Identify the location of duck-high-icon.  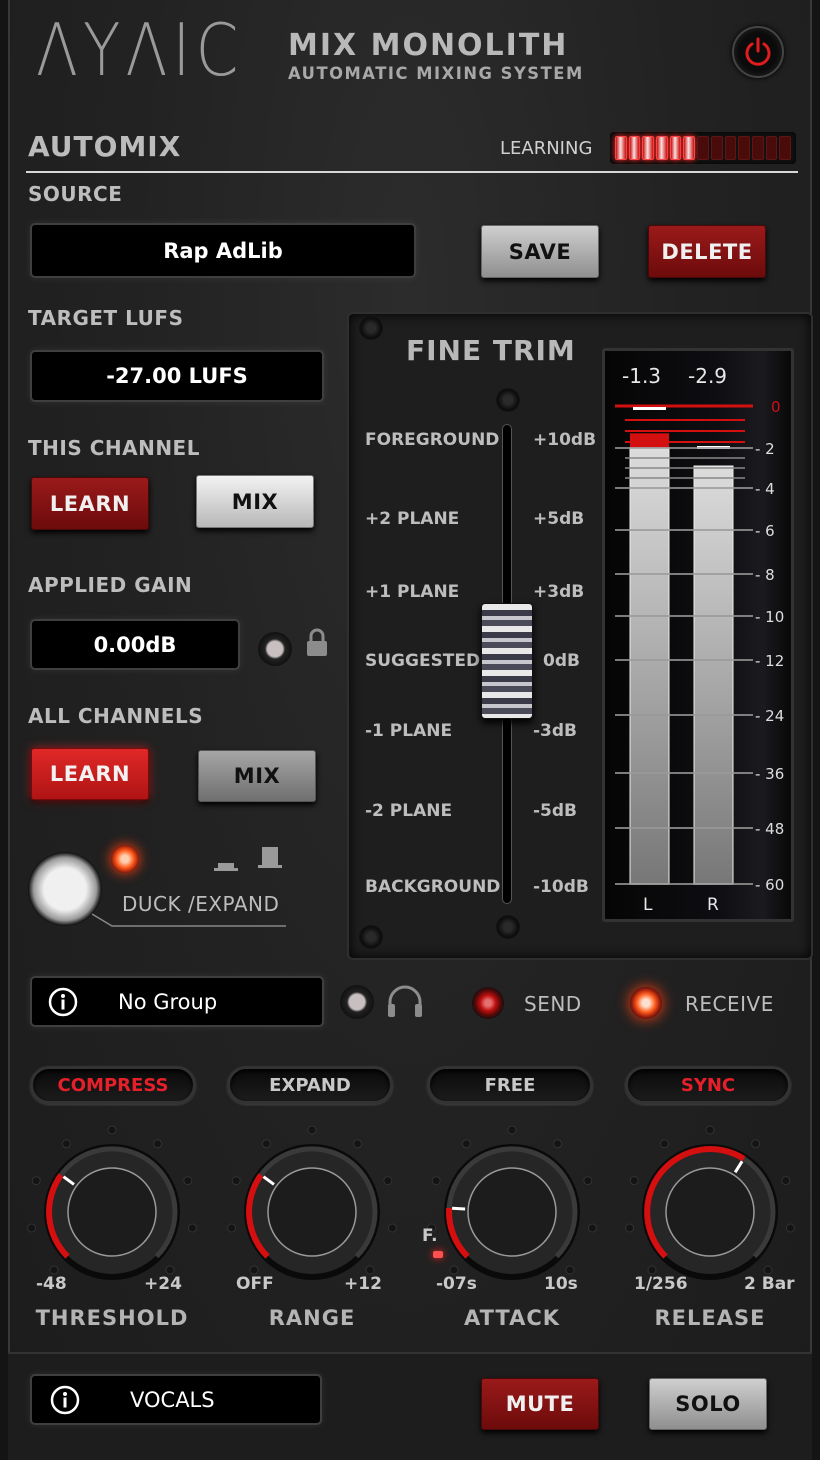
(270, 857).